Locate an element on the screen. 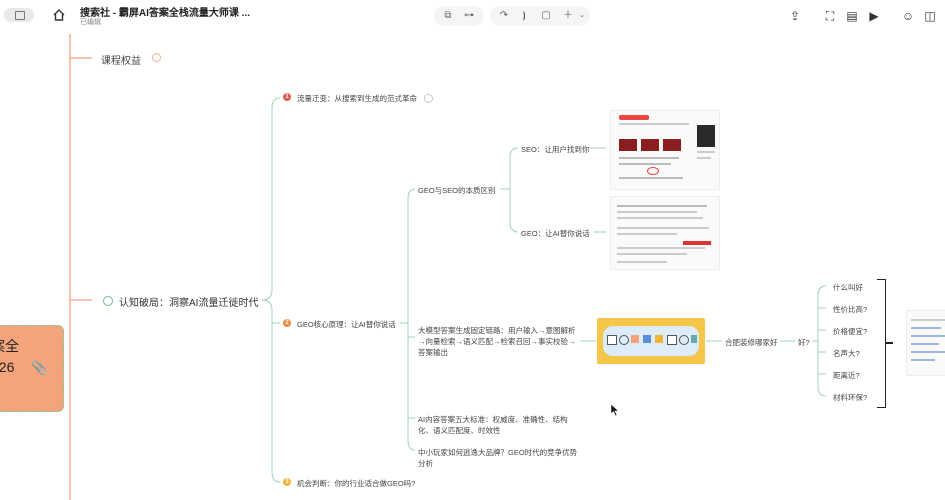 The width and height of the screenshot is (945, 500). node-criterion-4: 名声大? is located at coordinates (846, 353).